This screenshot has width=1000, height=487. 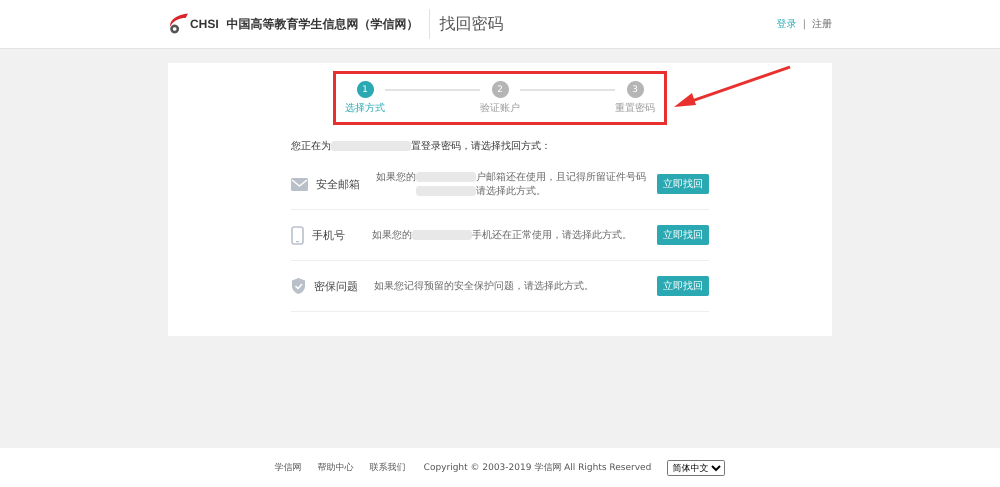 I want to click on header-link: 注册, so click(x=822, y=24).